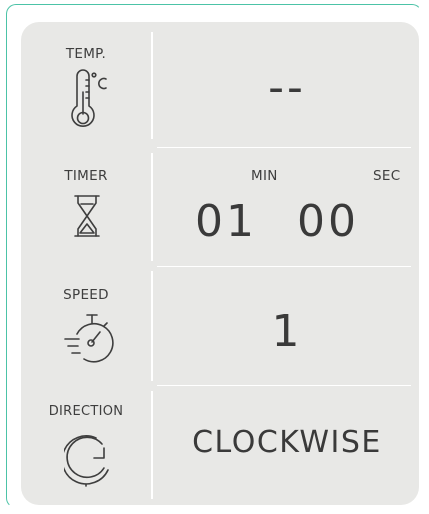  What do you see at coordinates (86, 461) in the screenshot?
I see `rotate-clockwise-icon` at bounding box center [86, 461].